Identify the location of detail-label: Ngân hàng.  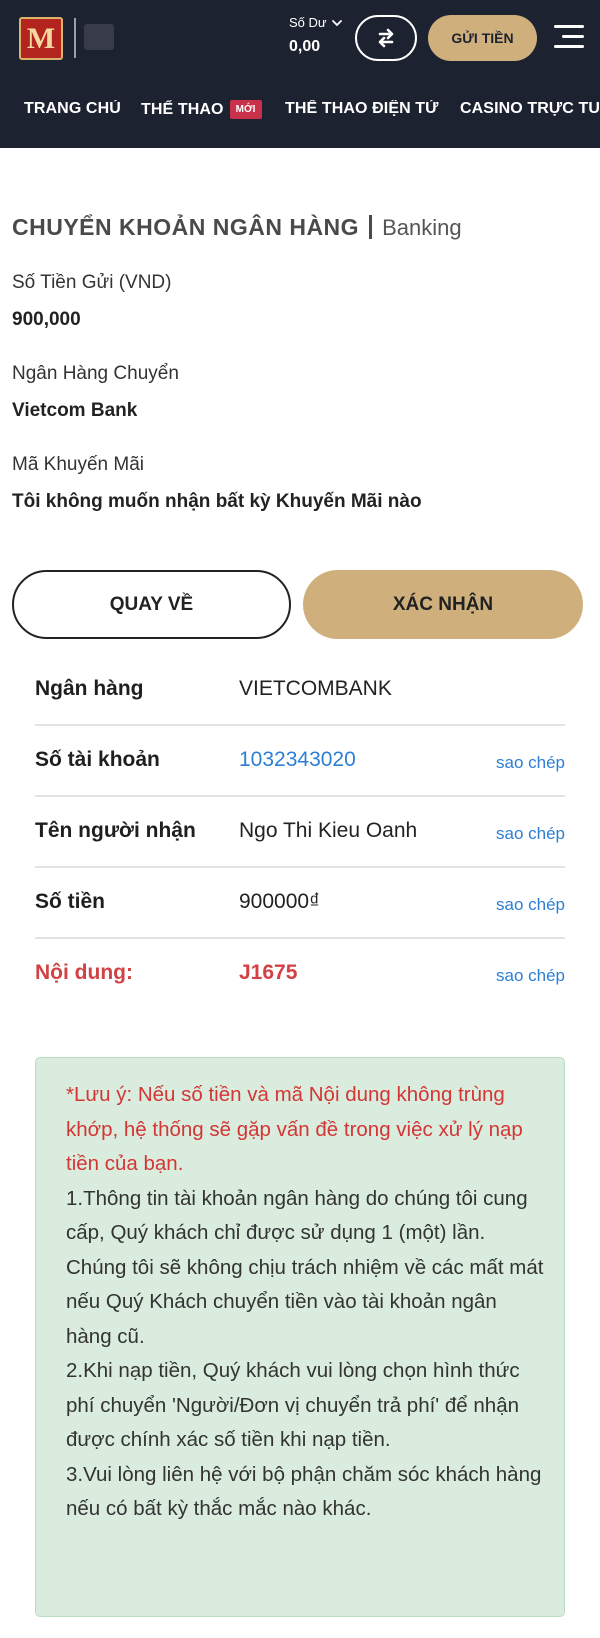
(89, 688).